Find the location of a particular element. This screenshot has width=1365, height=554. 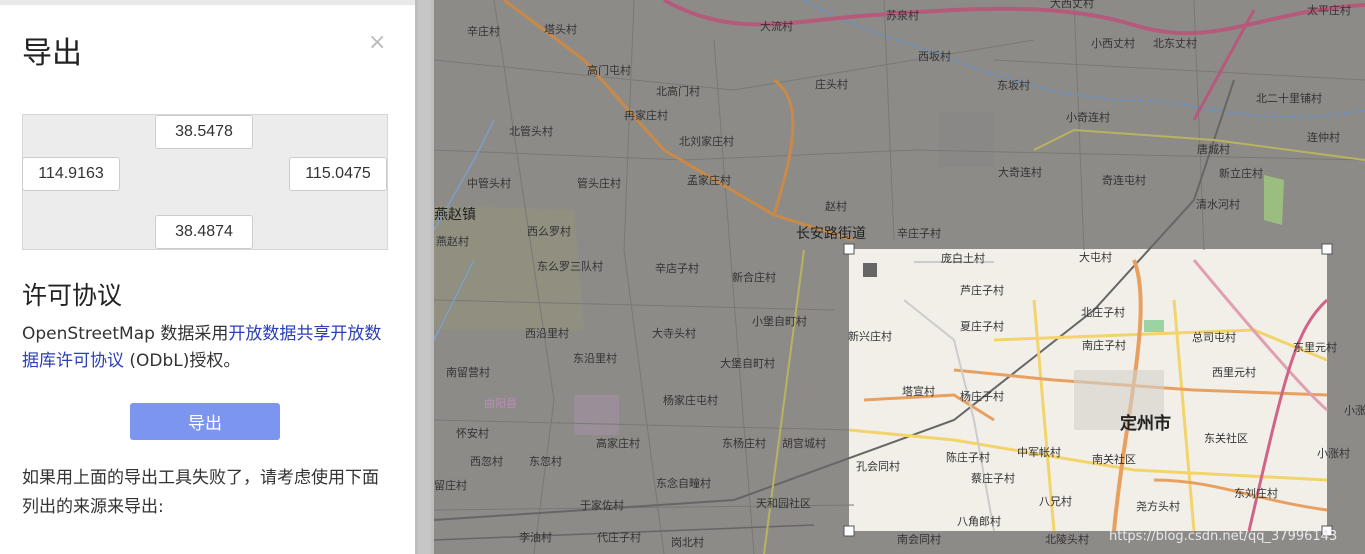

place-label: 孟家庄村 is located at coordinates (709, 180).